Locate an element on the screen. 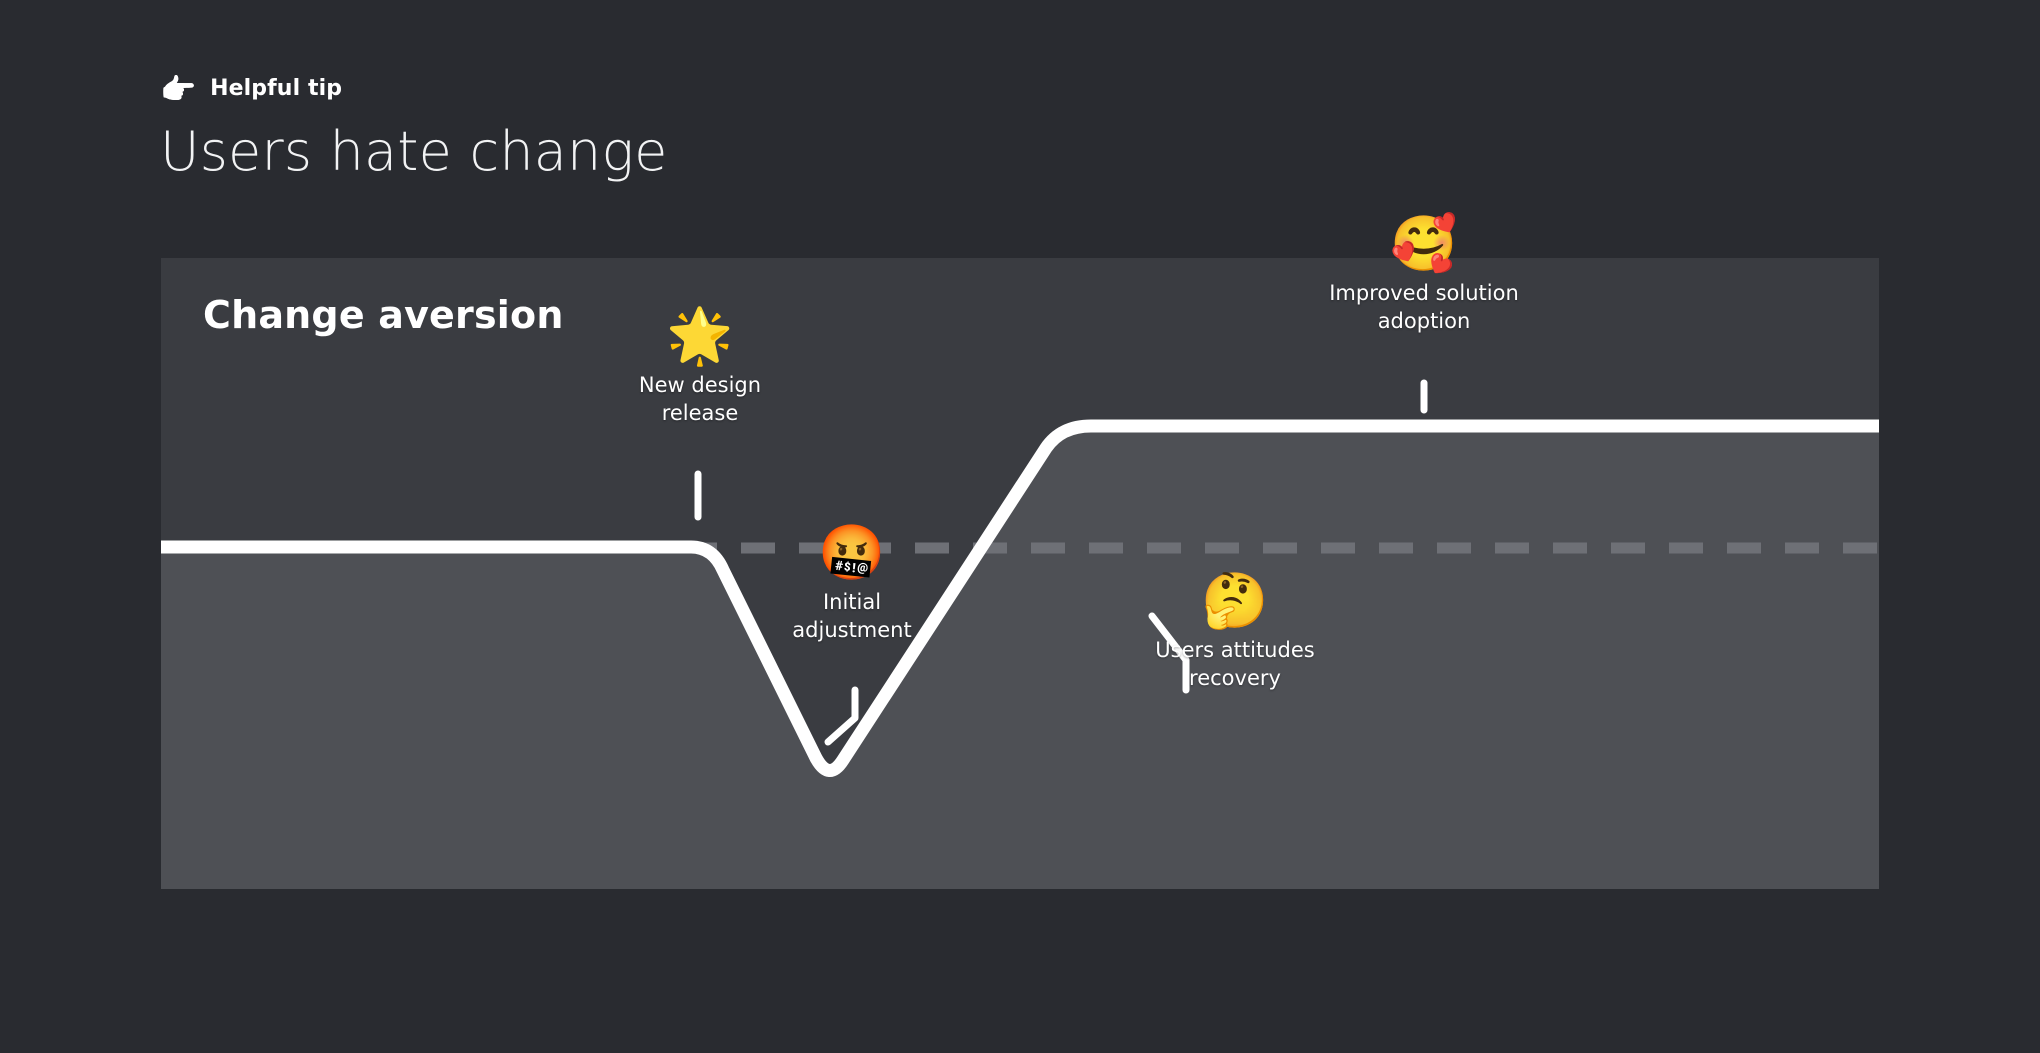  annotation-label: Initial adjustment is located at coordinates (852, 616).